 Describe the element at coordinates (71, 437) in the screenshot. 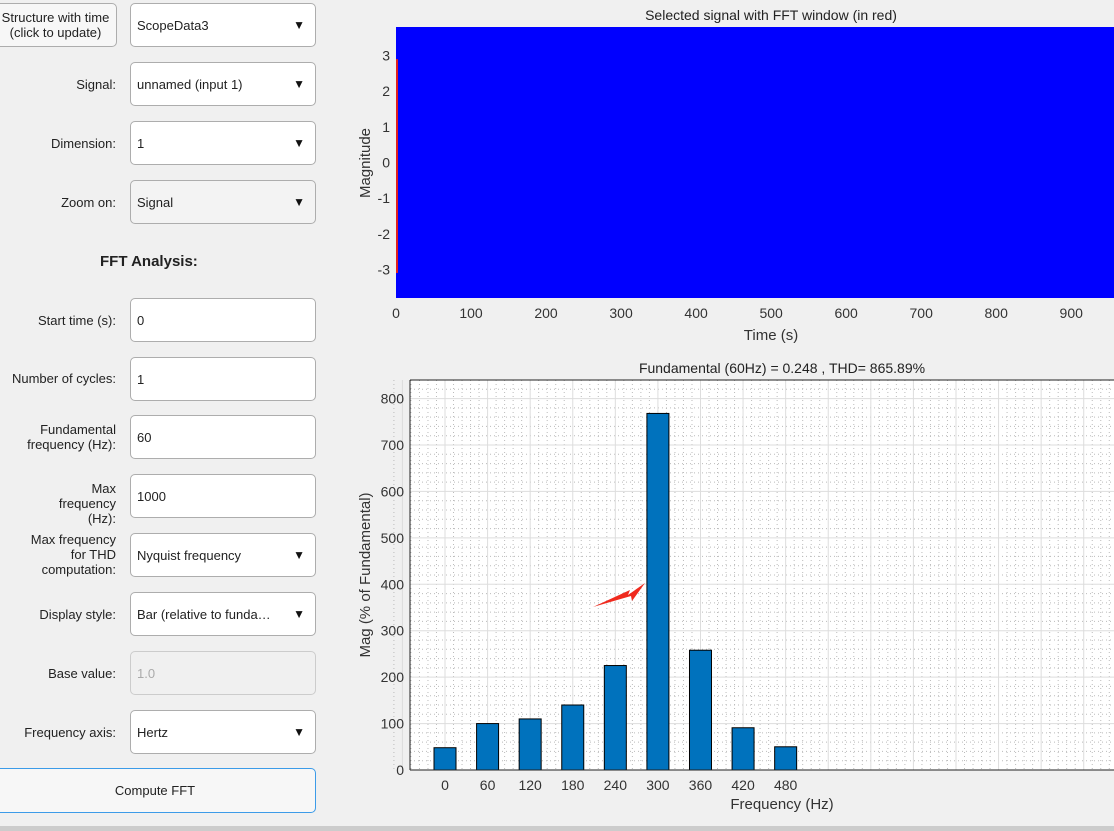

I see `fundamental-label: Fundamental frequency (Hz):` at that location.